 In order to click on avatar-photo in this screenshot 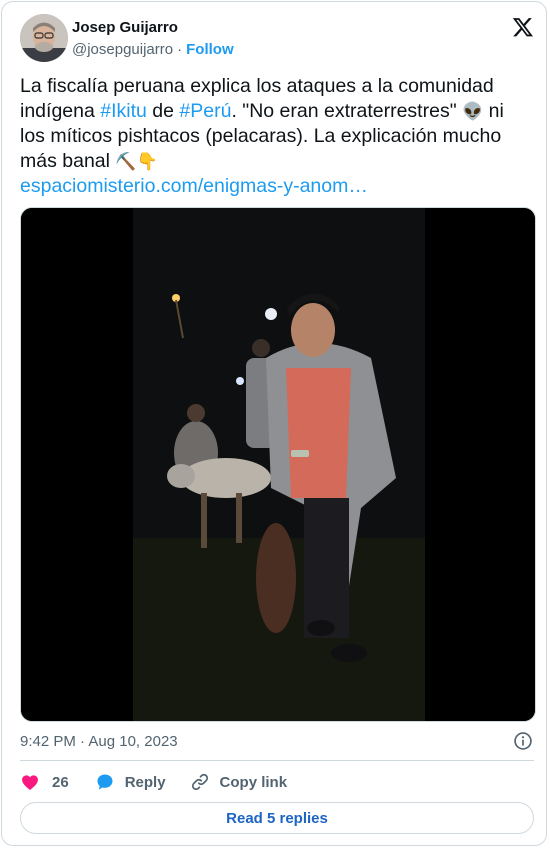, I will do `click(44, 38)`.